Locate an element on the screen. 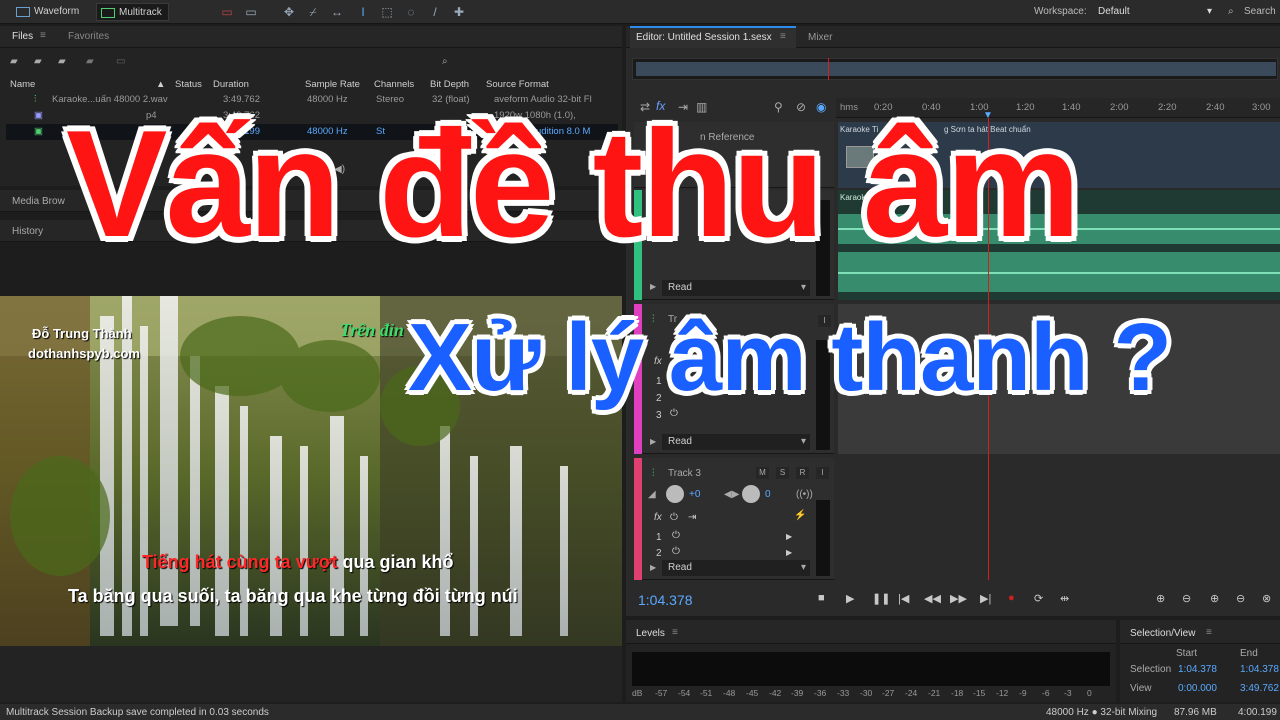 The width and height of the screenshot is (1280, 720). track-3-solo-button: S is located at coordinates (782, 473).